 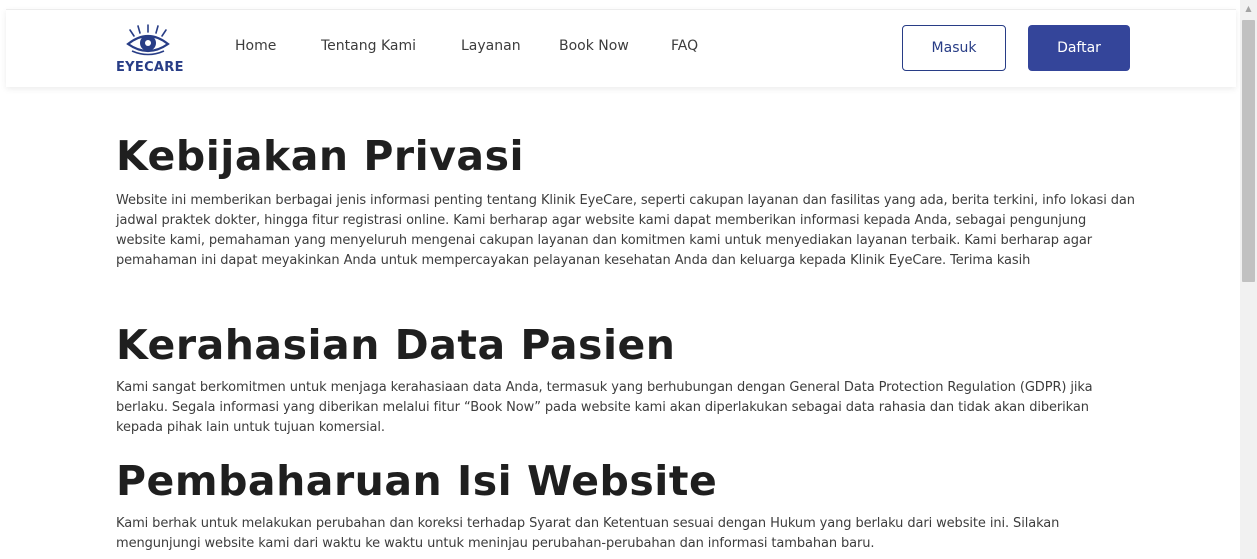 What do you see at coordinates (255, 46) in the screenshot?
I see `nav-item-home: Home` at bounding box center [255, 46].